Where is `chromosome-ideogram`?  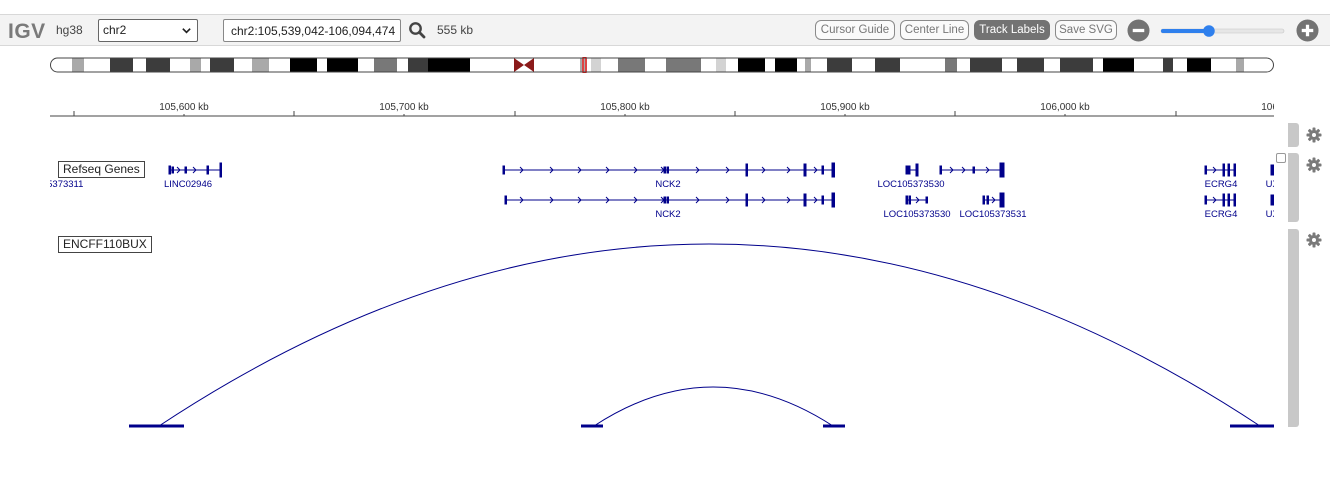
chromosome-ideogram is located at coordinates (662, 65).